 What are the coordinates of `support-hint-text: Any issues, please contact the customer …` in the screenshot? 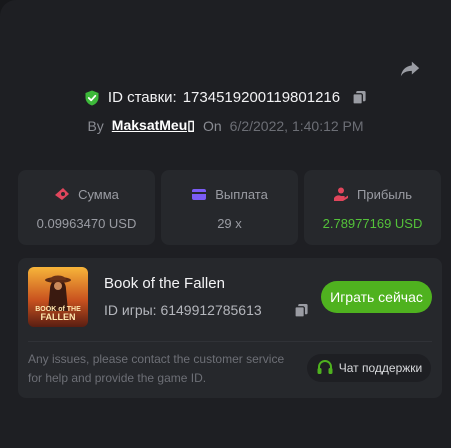 It's located at (156, 368).